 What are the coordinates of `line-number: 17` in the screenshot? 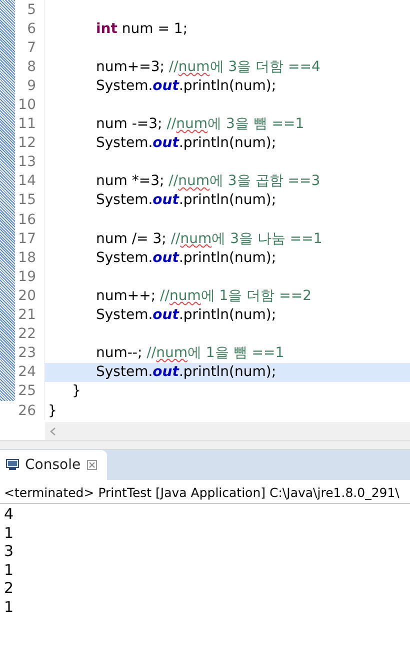 It's located at (26, 238).